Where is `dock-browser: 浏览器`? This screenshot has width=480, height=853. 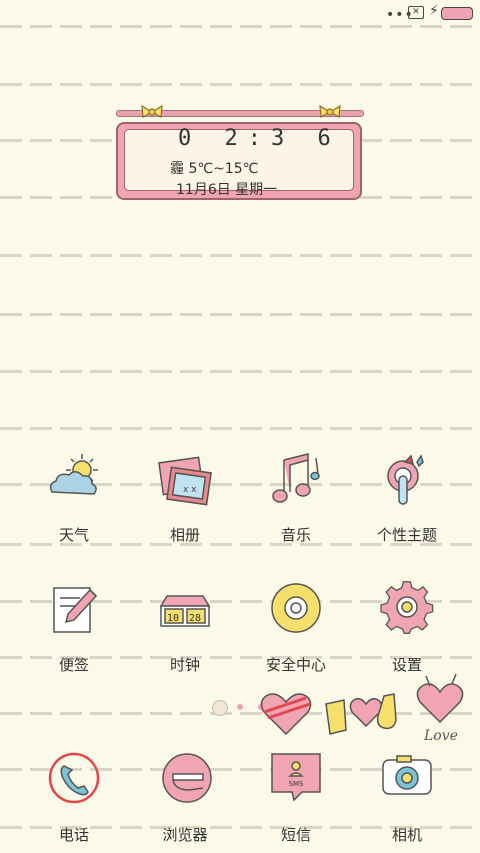 dock-browser: 浏览器 is located at coordinates (185, 797).